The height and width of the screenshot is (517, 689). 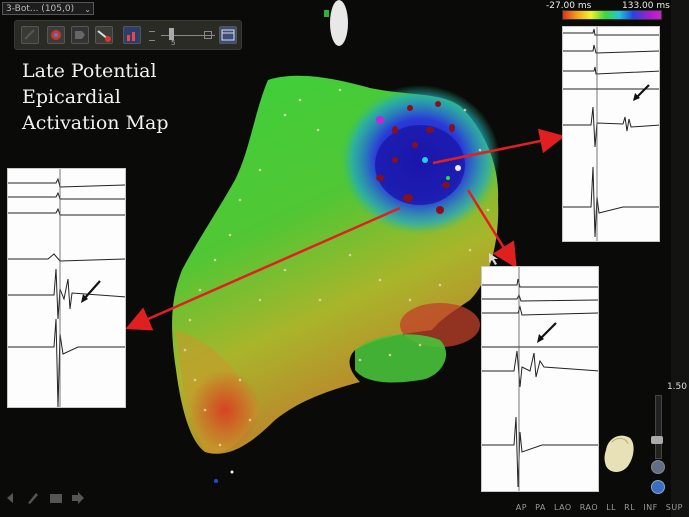 What do you see at coordinates (10, 498) in the screenshot?
I see `back-icon` at bounding box center [10, 498].